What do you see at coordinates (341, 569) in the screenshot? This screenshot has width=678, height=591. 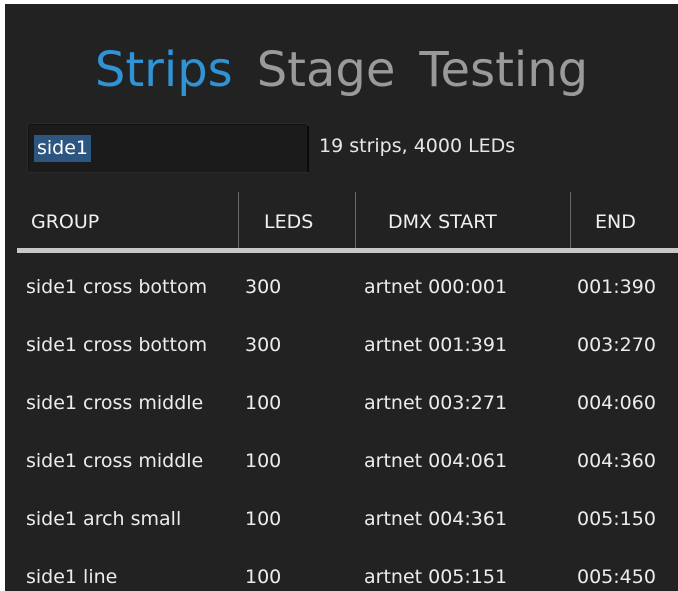 I see `table-row: side1 line 100 artnet 005:151 005:450` at bounding box center [341, 569].